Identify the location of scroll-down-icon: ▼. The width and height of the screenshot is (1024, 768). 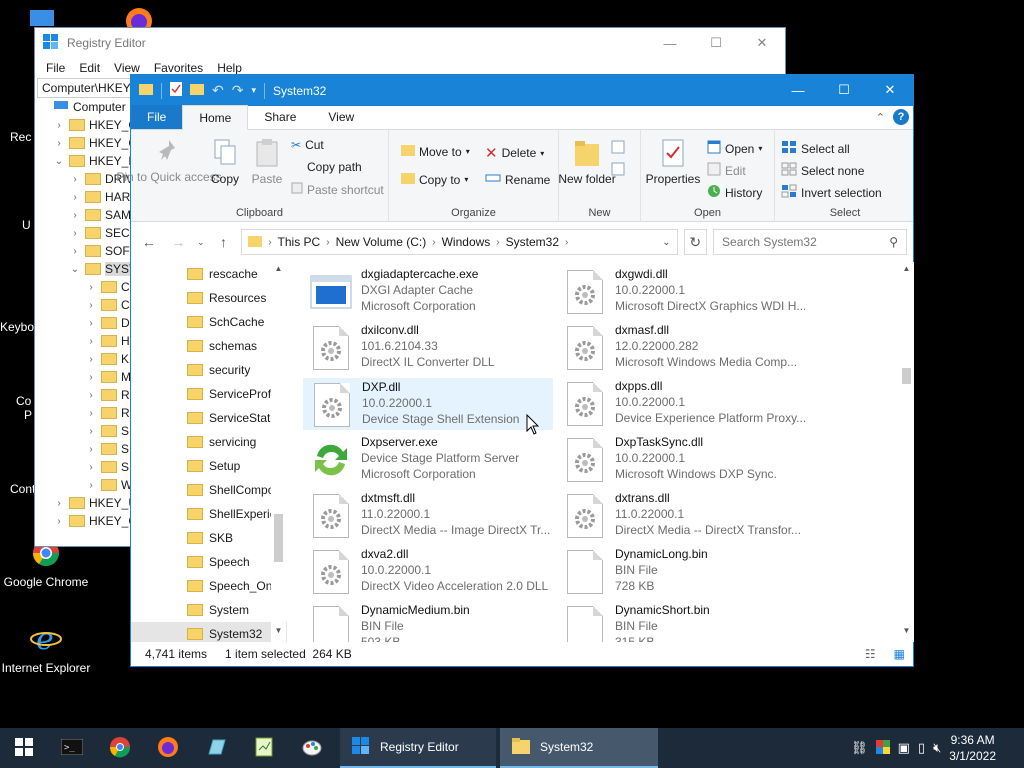
(278, 633).